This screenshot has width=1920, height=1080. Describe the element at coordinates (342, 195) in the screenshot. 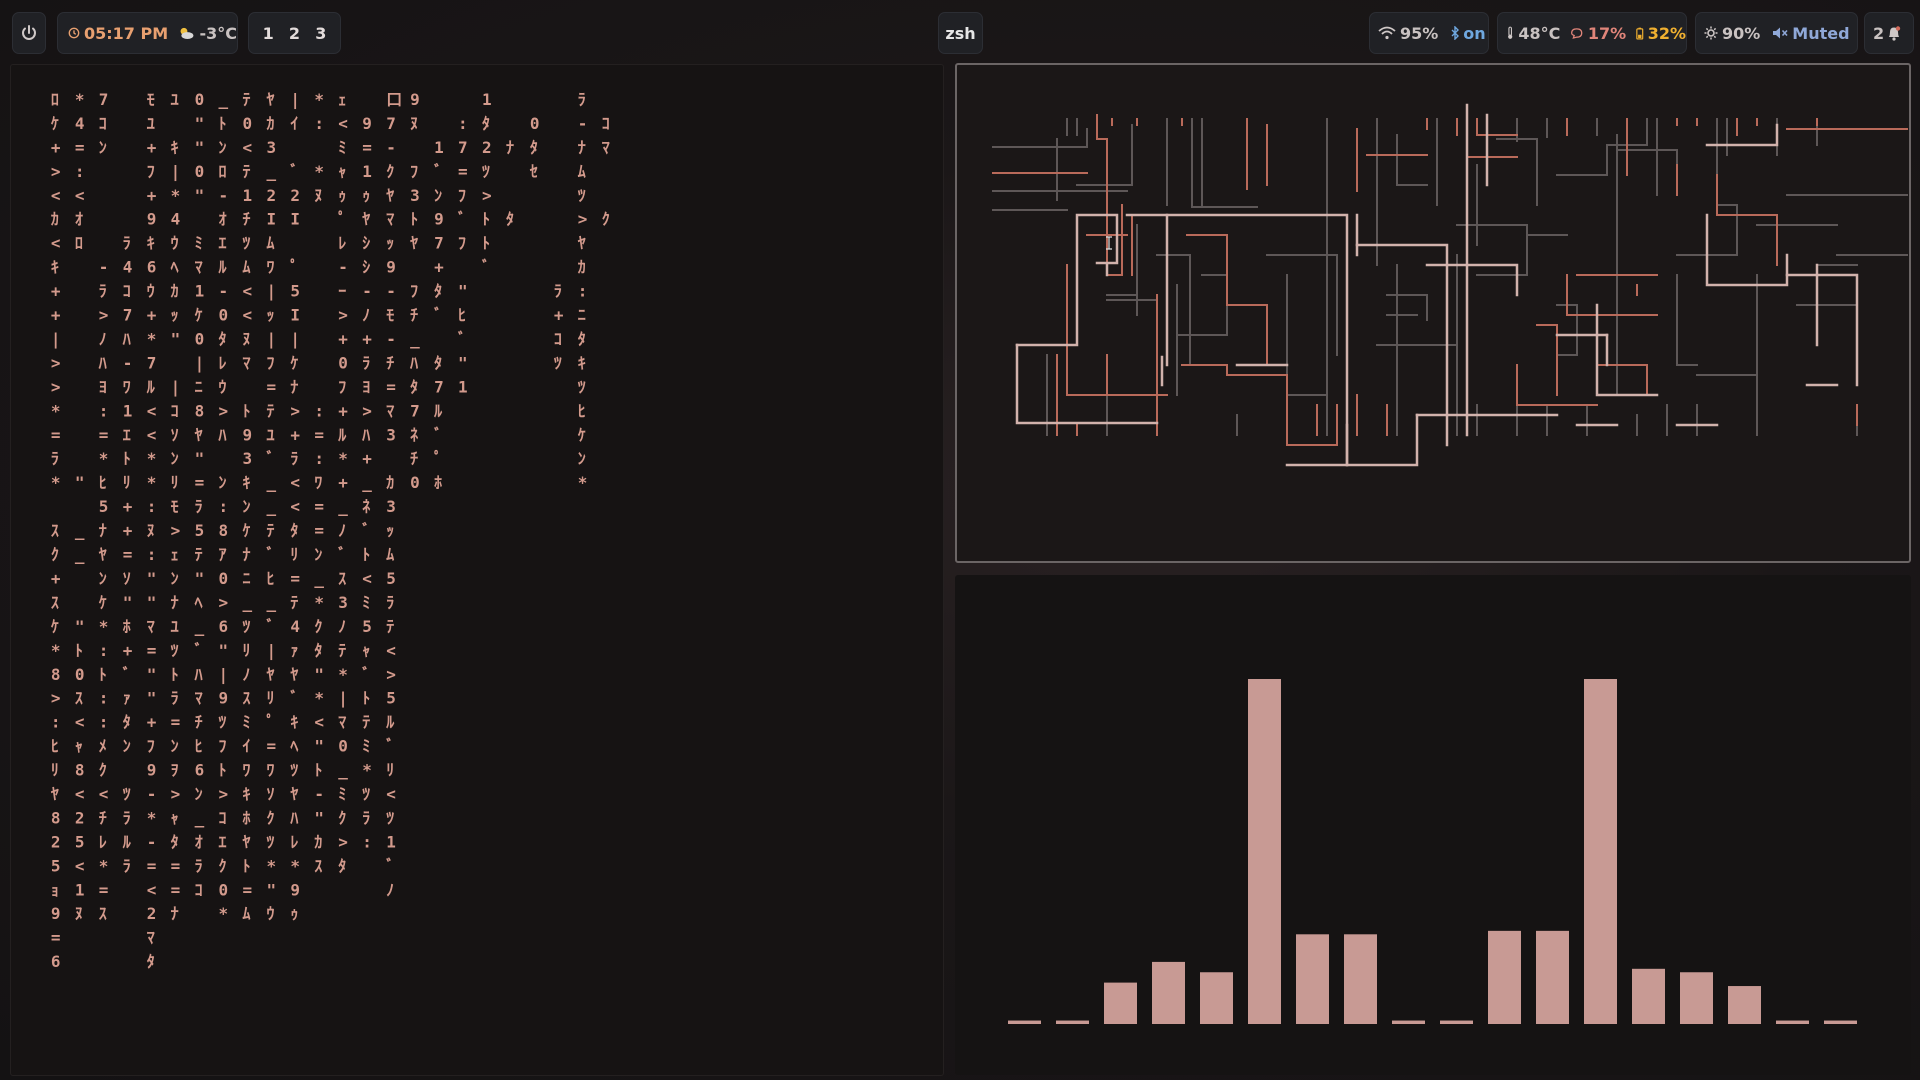

I see `matrix-glyph: ｩ` at that location.